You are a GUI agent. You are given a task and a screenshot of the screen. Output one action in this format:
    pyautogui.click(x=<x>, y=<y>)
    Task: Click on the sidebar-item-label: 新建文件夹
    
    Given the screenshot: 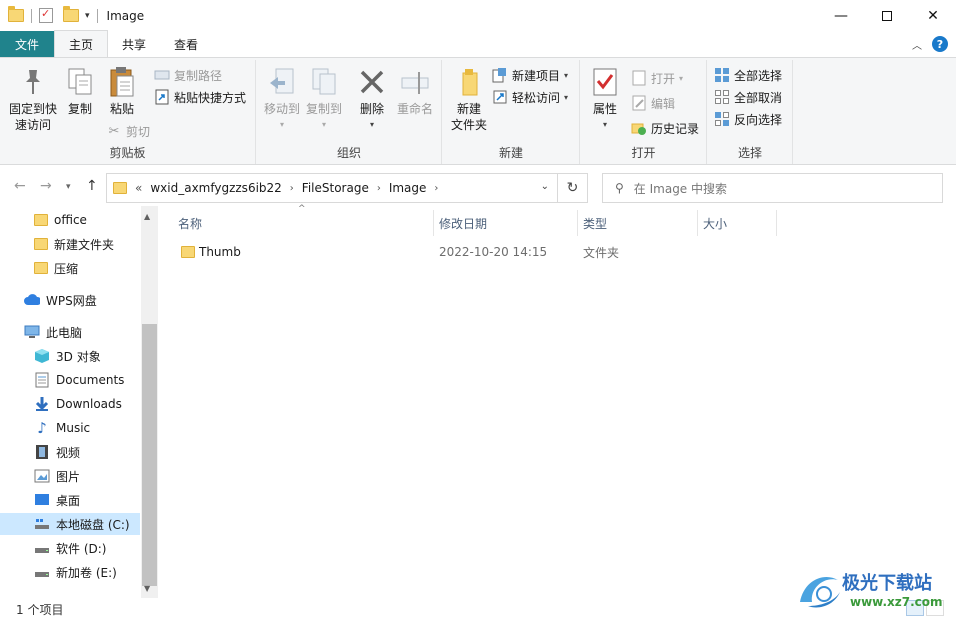 What is the action you would take?
    pyautogui.click(x=84, y=244)
    